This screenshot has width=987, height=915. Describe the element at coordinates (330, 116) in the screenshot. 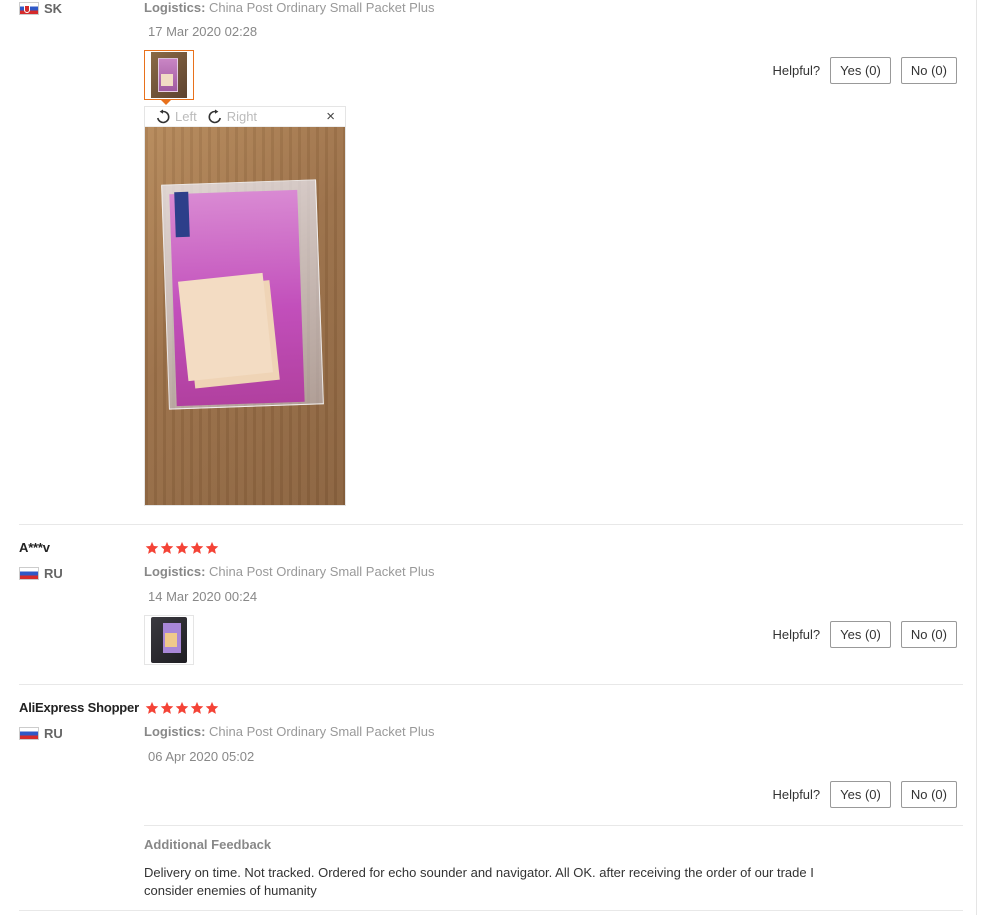

I see `close-icon: ×` at that location.